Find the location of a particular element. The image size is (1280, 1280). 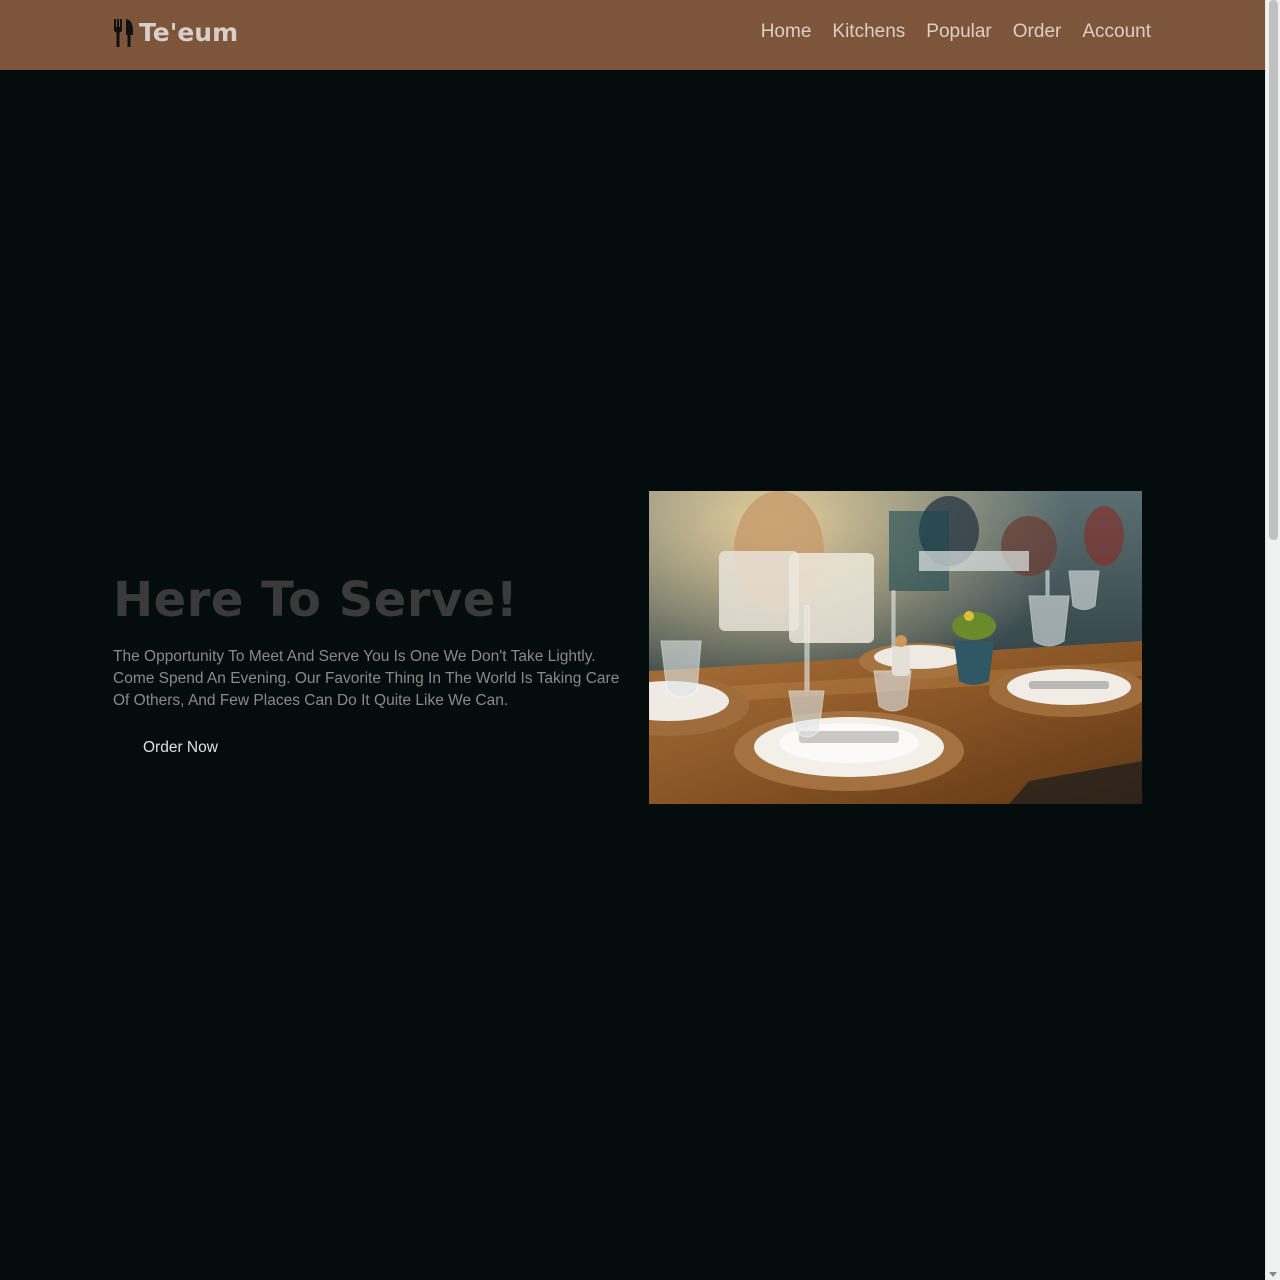

nav-kitchens: Kitchens is located at coordinates (868, 32).